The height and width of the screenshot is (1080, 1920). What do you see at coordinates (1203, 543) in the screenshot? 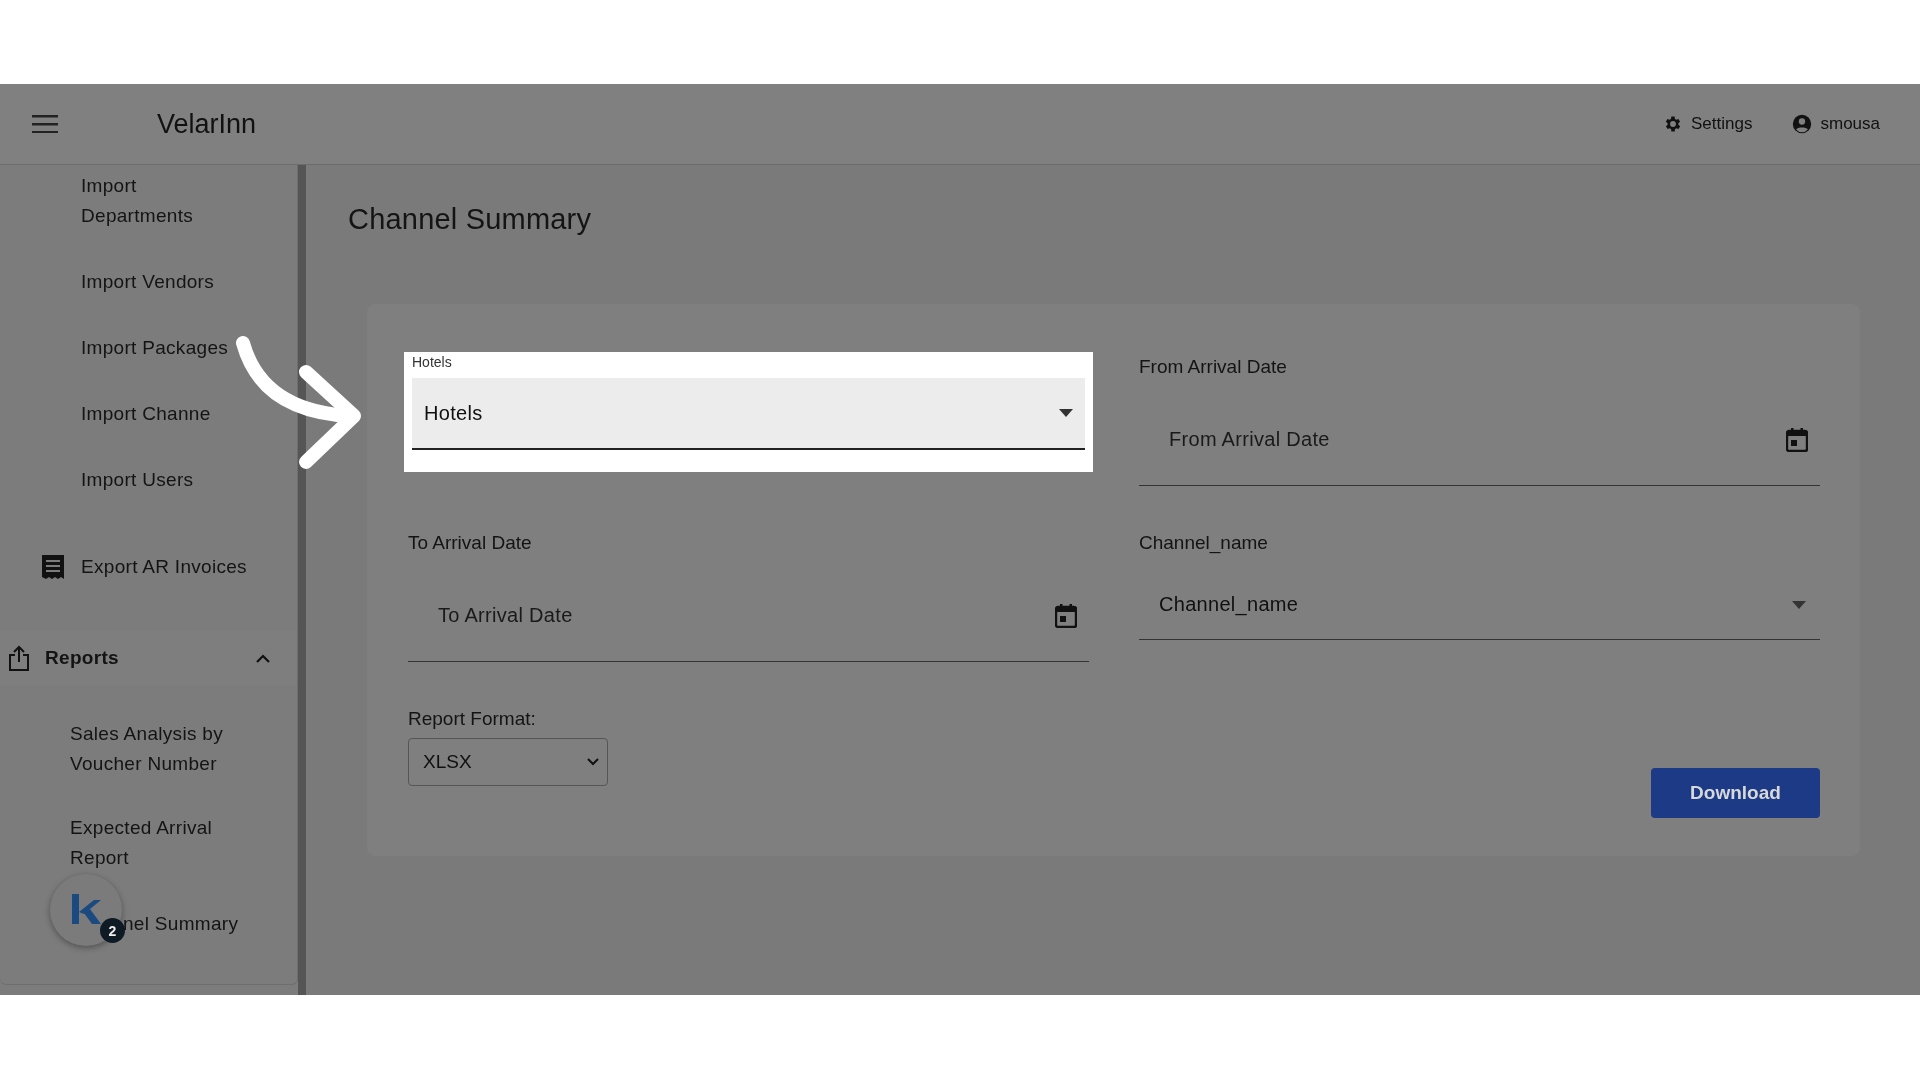
I see `field-label: Channel_name` at bounding box center [1203, 543].